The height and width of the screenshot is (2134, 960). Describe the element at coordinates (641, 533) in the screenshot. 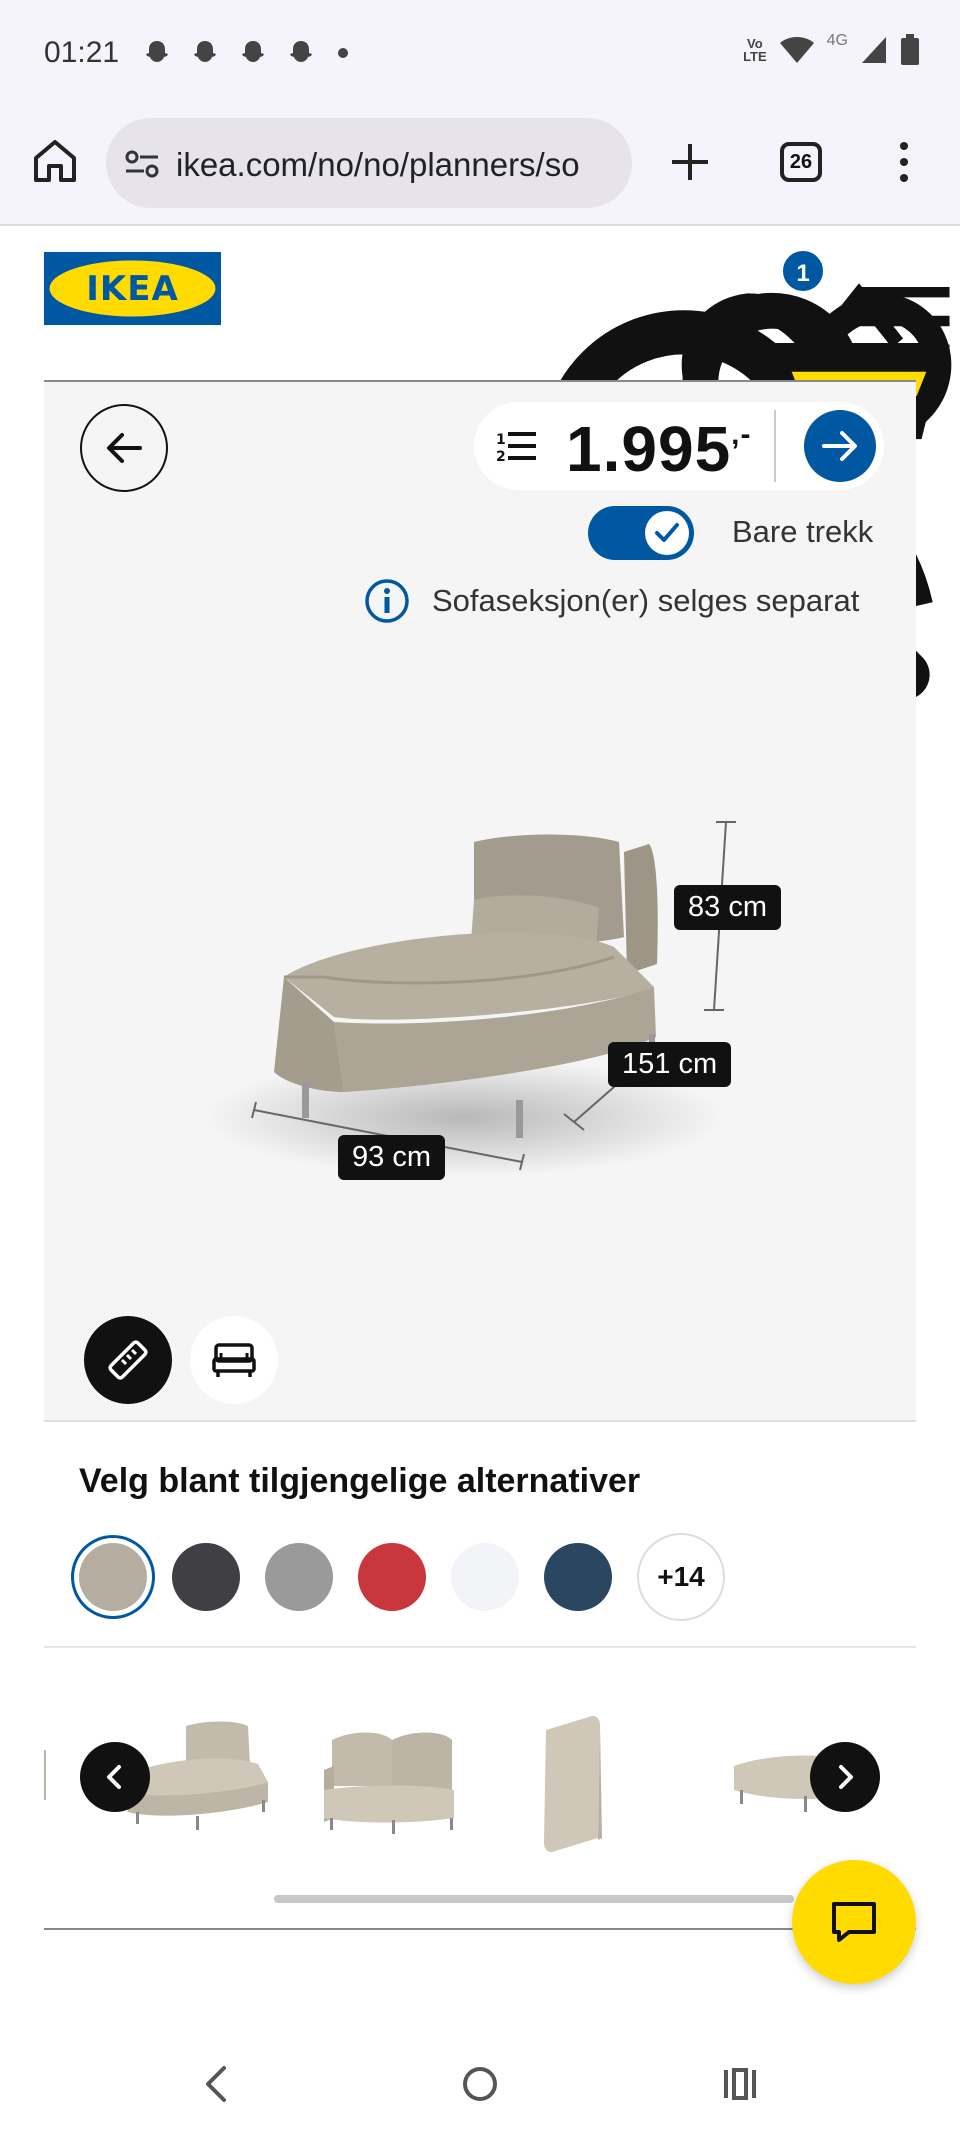

I see `covers-only-toggle` at that location.